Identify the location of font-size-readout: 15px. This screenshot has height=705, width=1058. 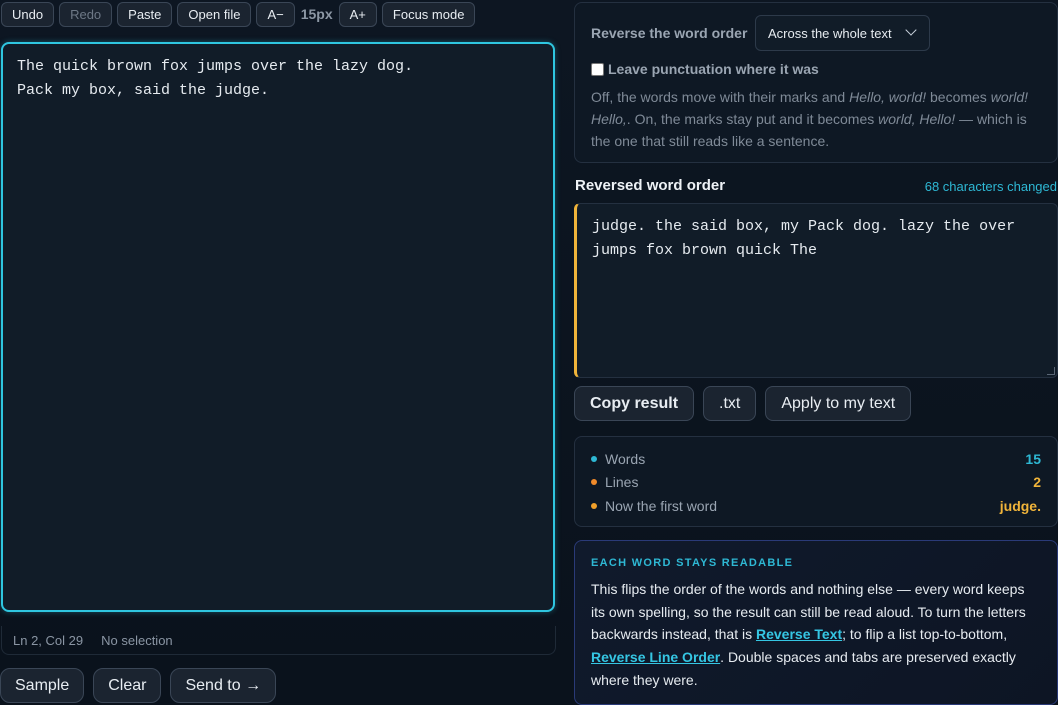
(316, 14).